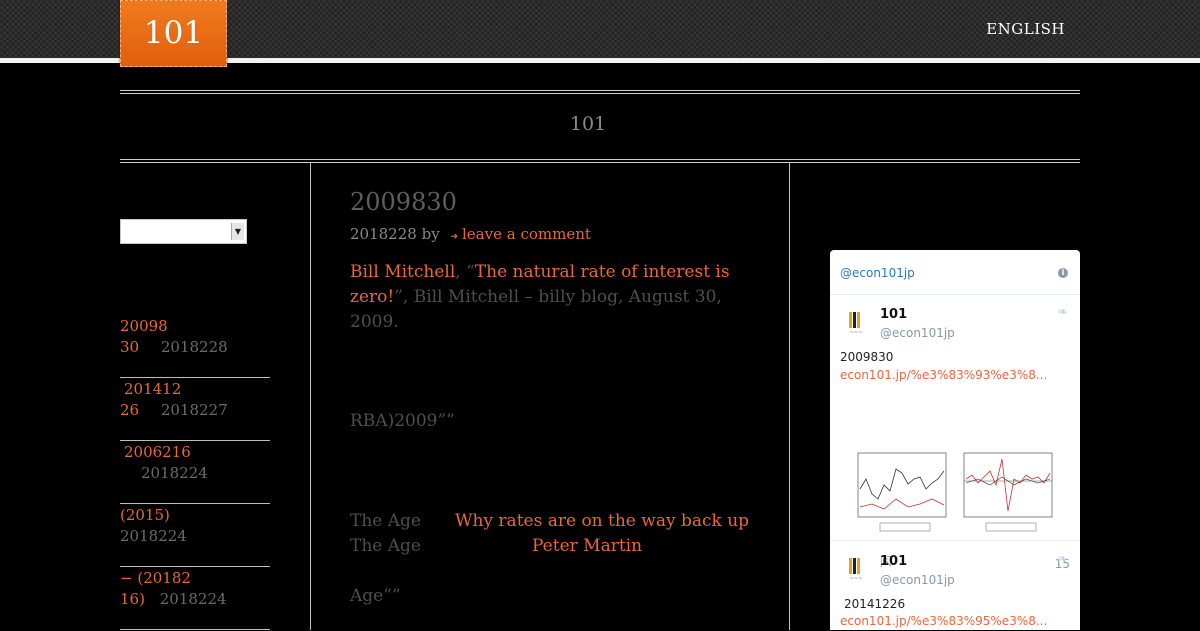 The width and height of the screenshot is (1200, 631). I want to click on recent-post-item: 2006216 2018224, so click(195, 473).